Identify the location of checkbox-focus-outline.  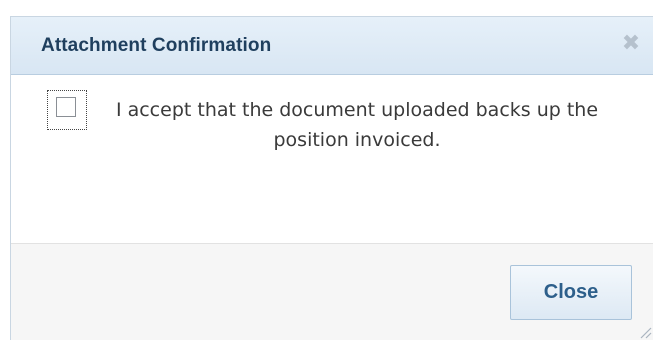
(67, 110).